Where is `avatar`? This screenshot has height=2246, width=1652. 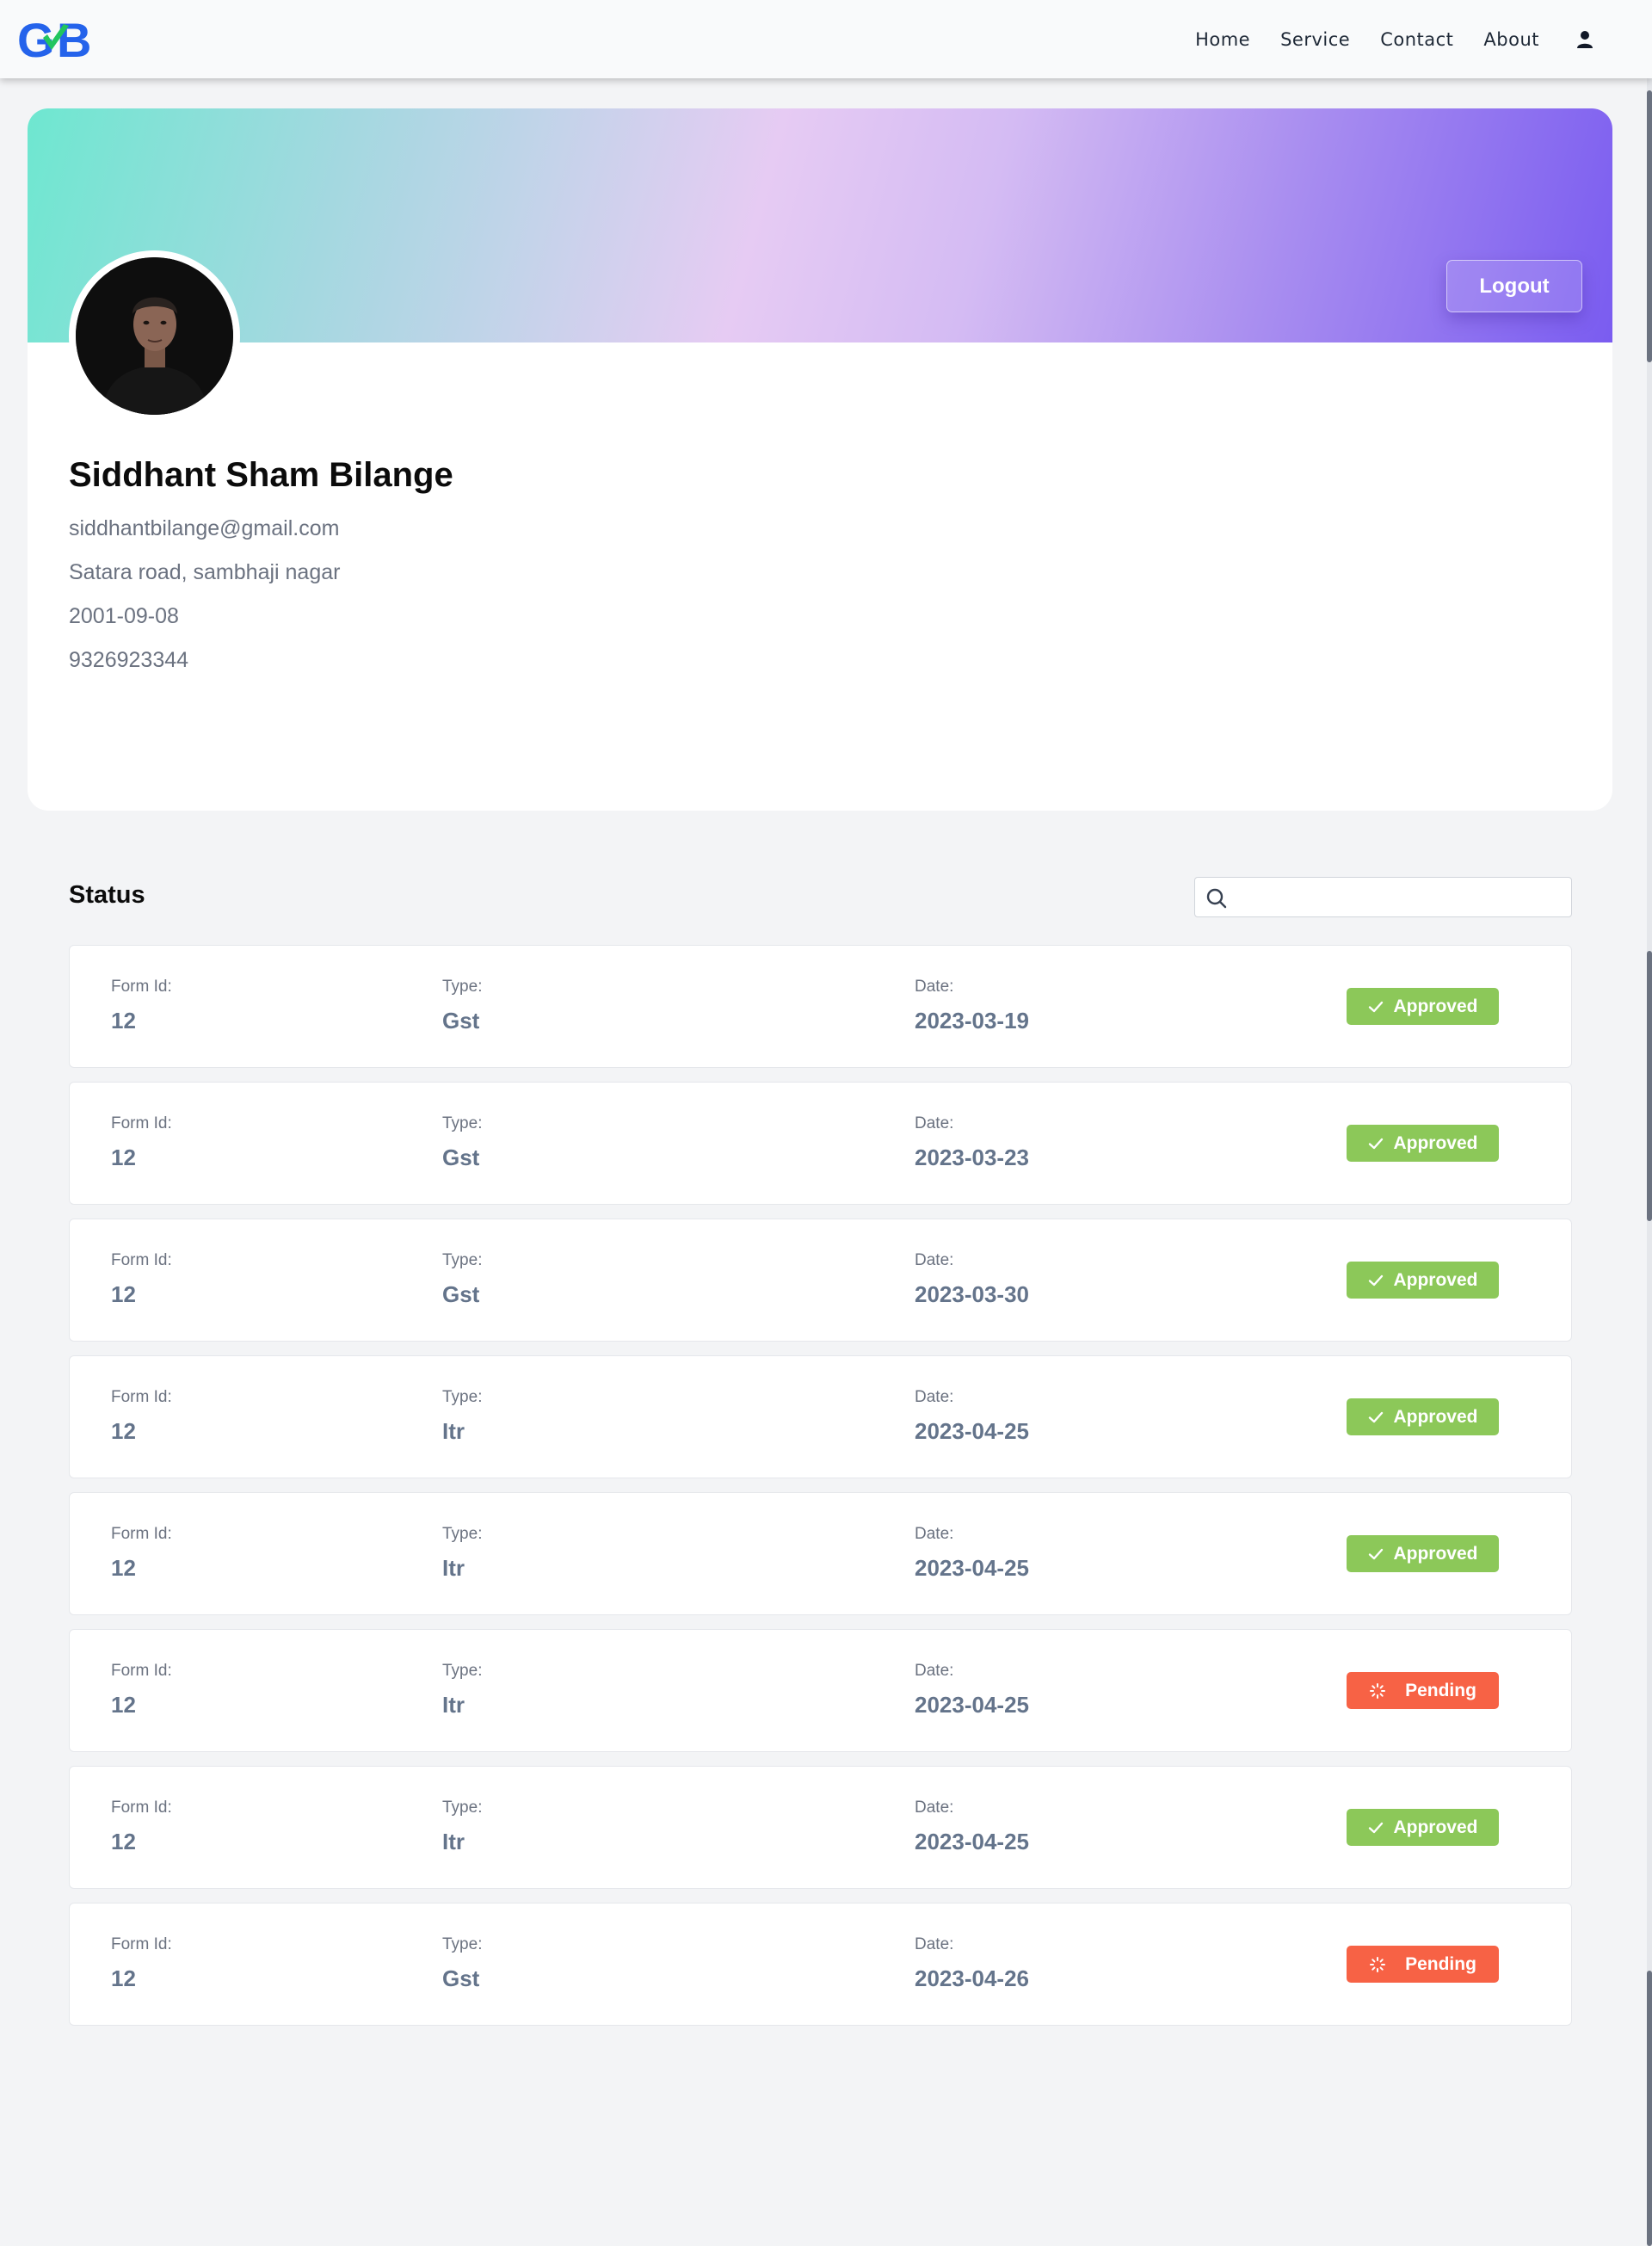 avatar is located at coordinates (154, 336).